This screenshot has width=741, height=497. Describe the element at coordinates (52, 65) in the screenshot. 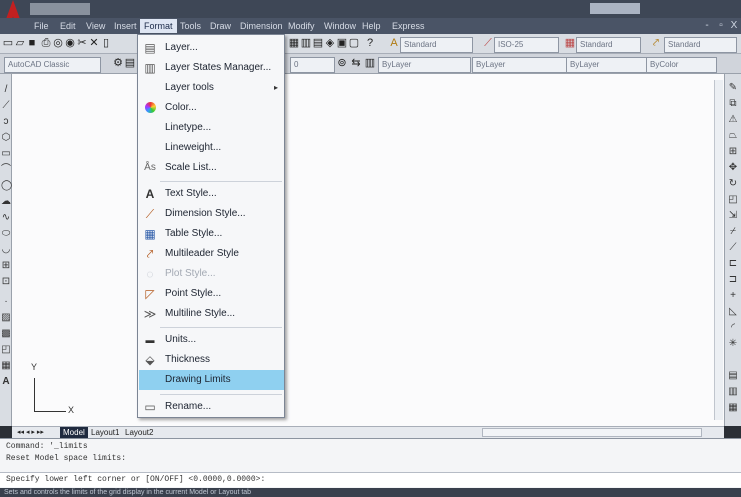

I see `workspace-dropdown: AutoCAD Classic` at that location.